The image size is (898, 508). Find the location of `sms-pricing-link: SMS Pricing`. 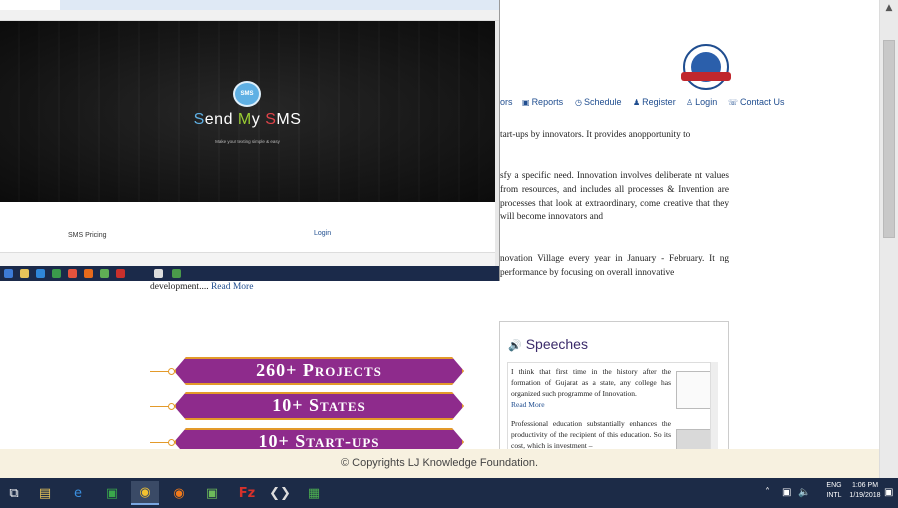

sms-pricing-link: SMS Pricing is located at coordinates (87, 235).